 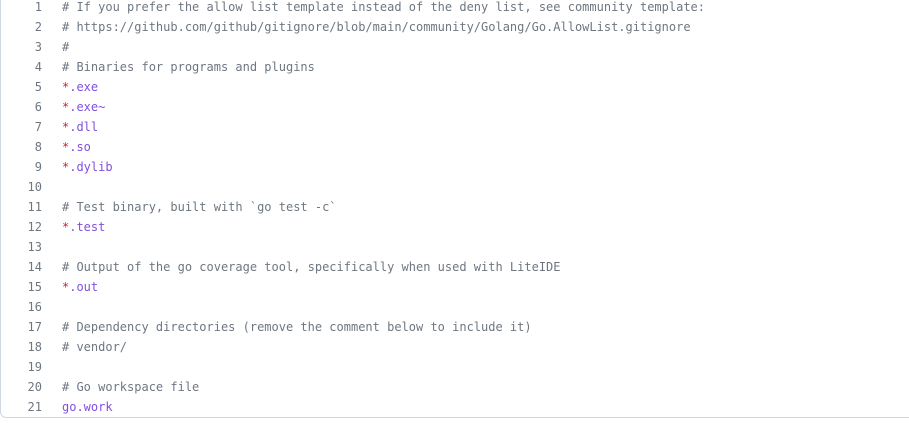 What do you see at coordinates (455, 87) in the screenshot?
I see `code-line: 5 *.exe` at bounding box center [455, 87].